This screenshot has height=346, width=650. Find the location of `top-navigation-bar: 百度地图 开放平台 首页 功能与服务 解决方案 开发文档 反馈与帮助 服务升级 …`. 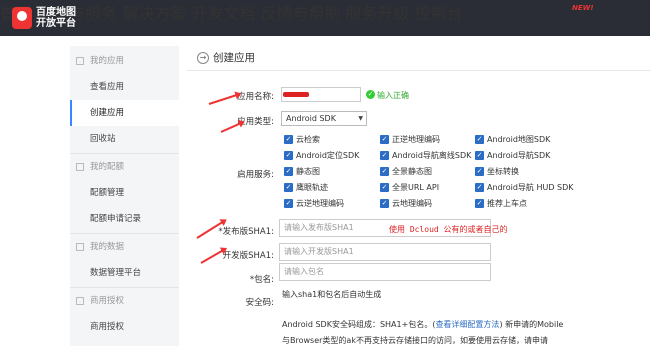

top-navigation-bar: 百度地图 开放平台 首页 功能与服务 解决方案 开发文档 反馈与帮助 服务升级 … is located at coordinates (325, 18).